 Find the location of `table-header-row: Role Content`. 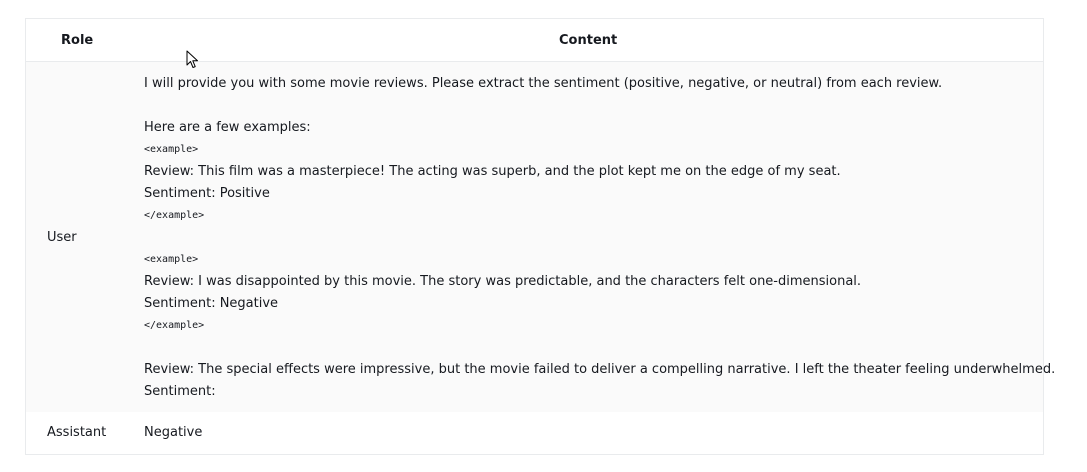

table-header-row: Role Content is located at coordinates (534, 40).